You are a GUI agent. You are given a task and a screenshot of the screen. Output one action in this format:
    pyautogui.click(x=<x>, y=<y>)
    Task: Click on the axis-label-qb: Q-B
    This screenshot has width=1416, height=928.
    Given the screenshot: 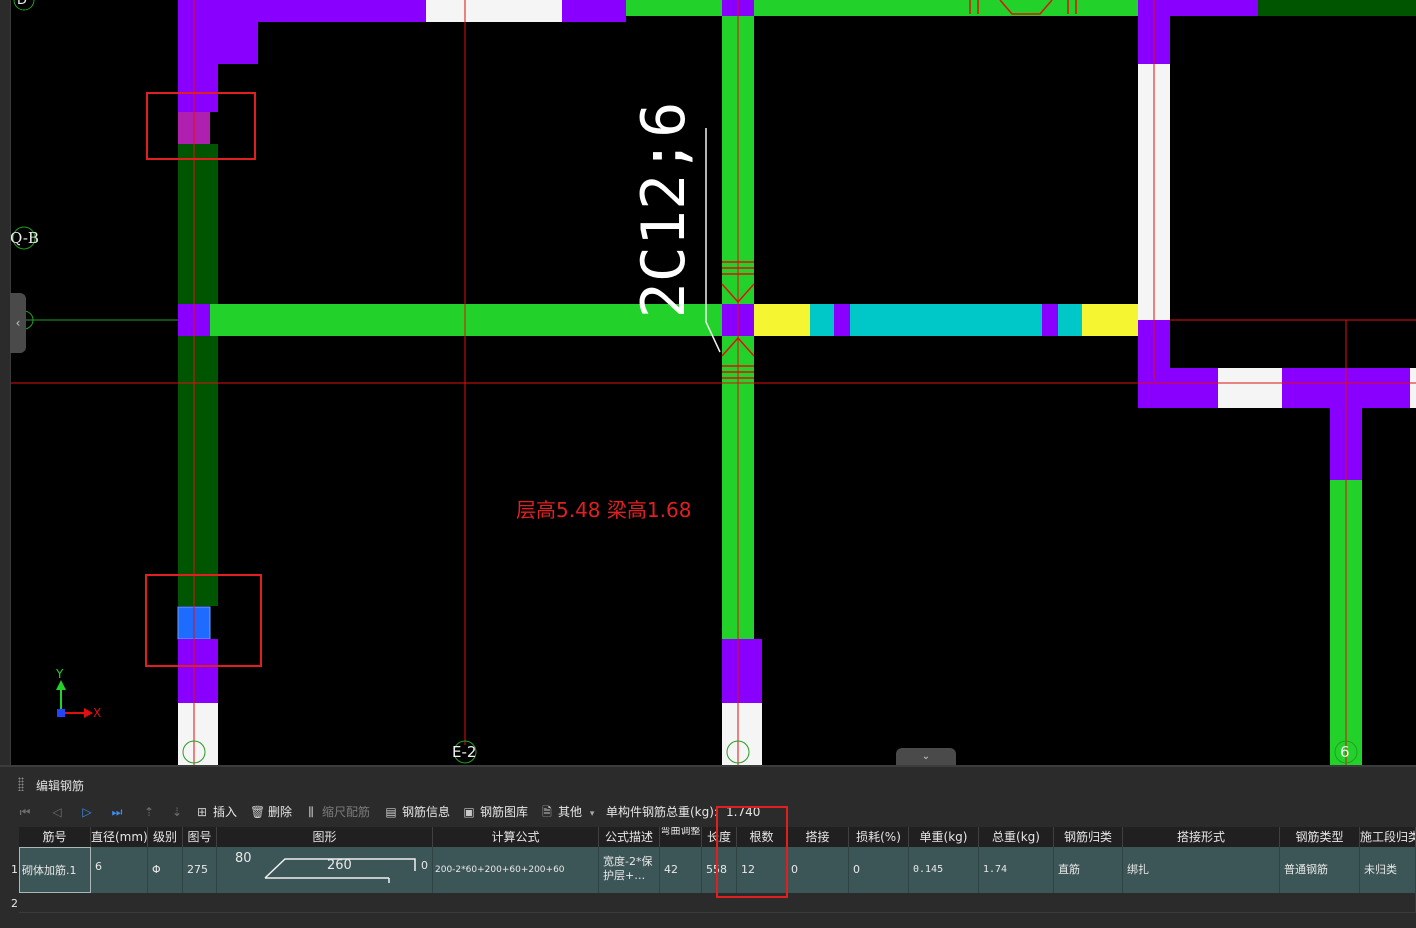 What is the action you would take?
    pyautogui.click(x=24, y=238)
    